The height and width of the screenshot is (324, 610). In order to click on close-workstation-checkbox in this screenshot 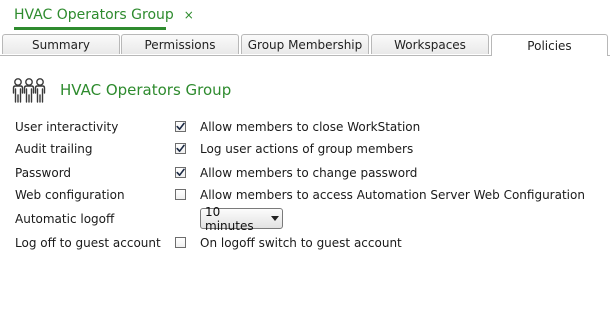, I will do `click(180, 126)`.